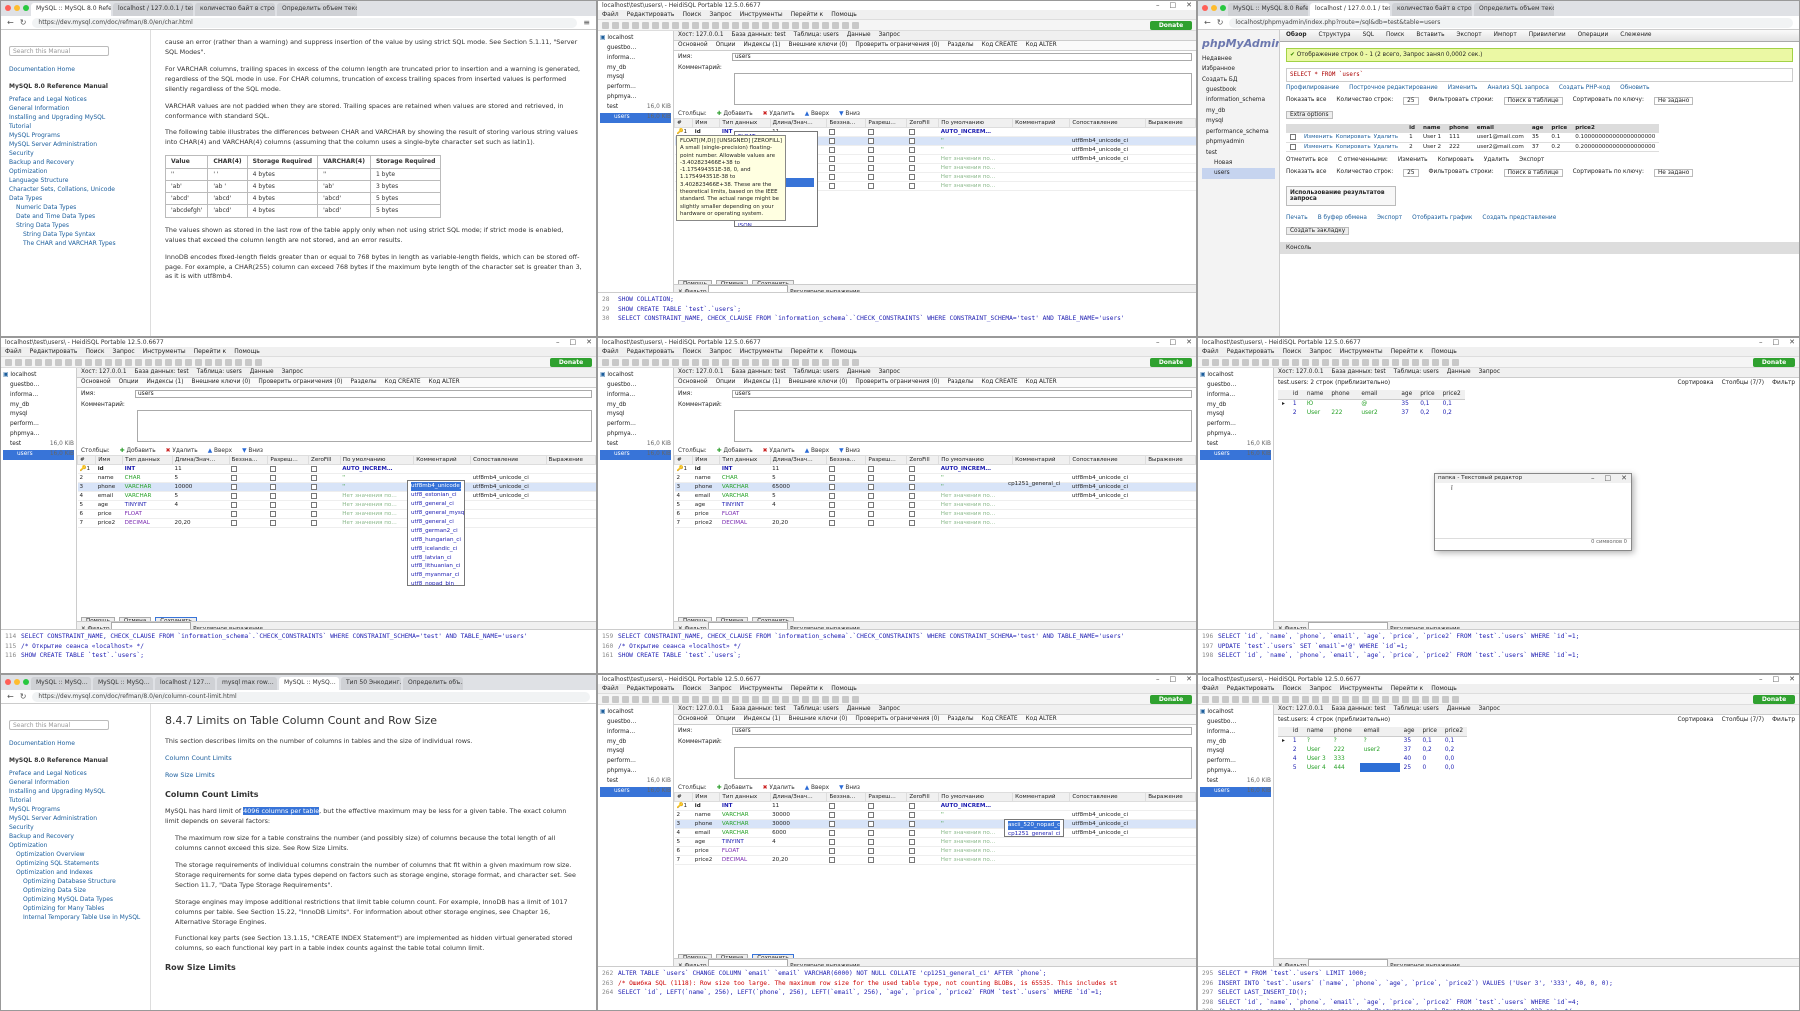 Image resolution: width=1800 pixels, height=1011 pixels. I want to click on menu-item: Инструменты, so click(761, 14).